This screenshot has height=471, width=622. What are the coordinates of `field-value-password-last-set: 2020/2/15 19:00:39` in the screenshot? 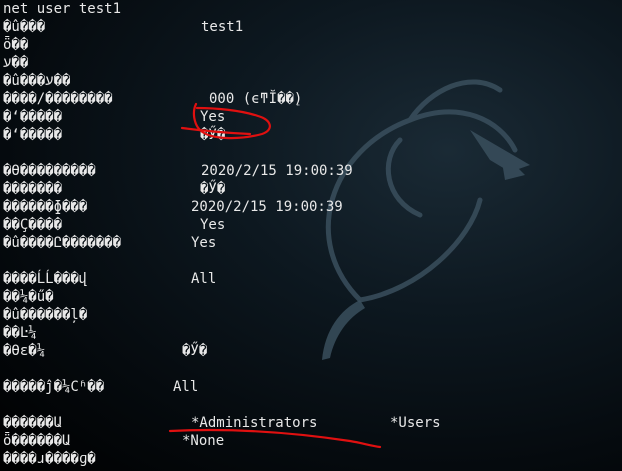 It's located at (277, 171).